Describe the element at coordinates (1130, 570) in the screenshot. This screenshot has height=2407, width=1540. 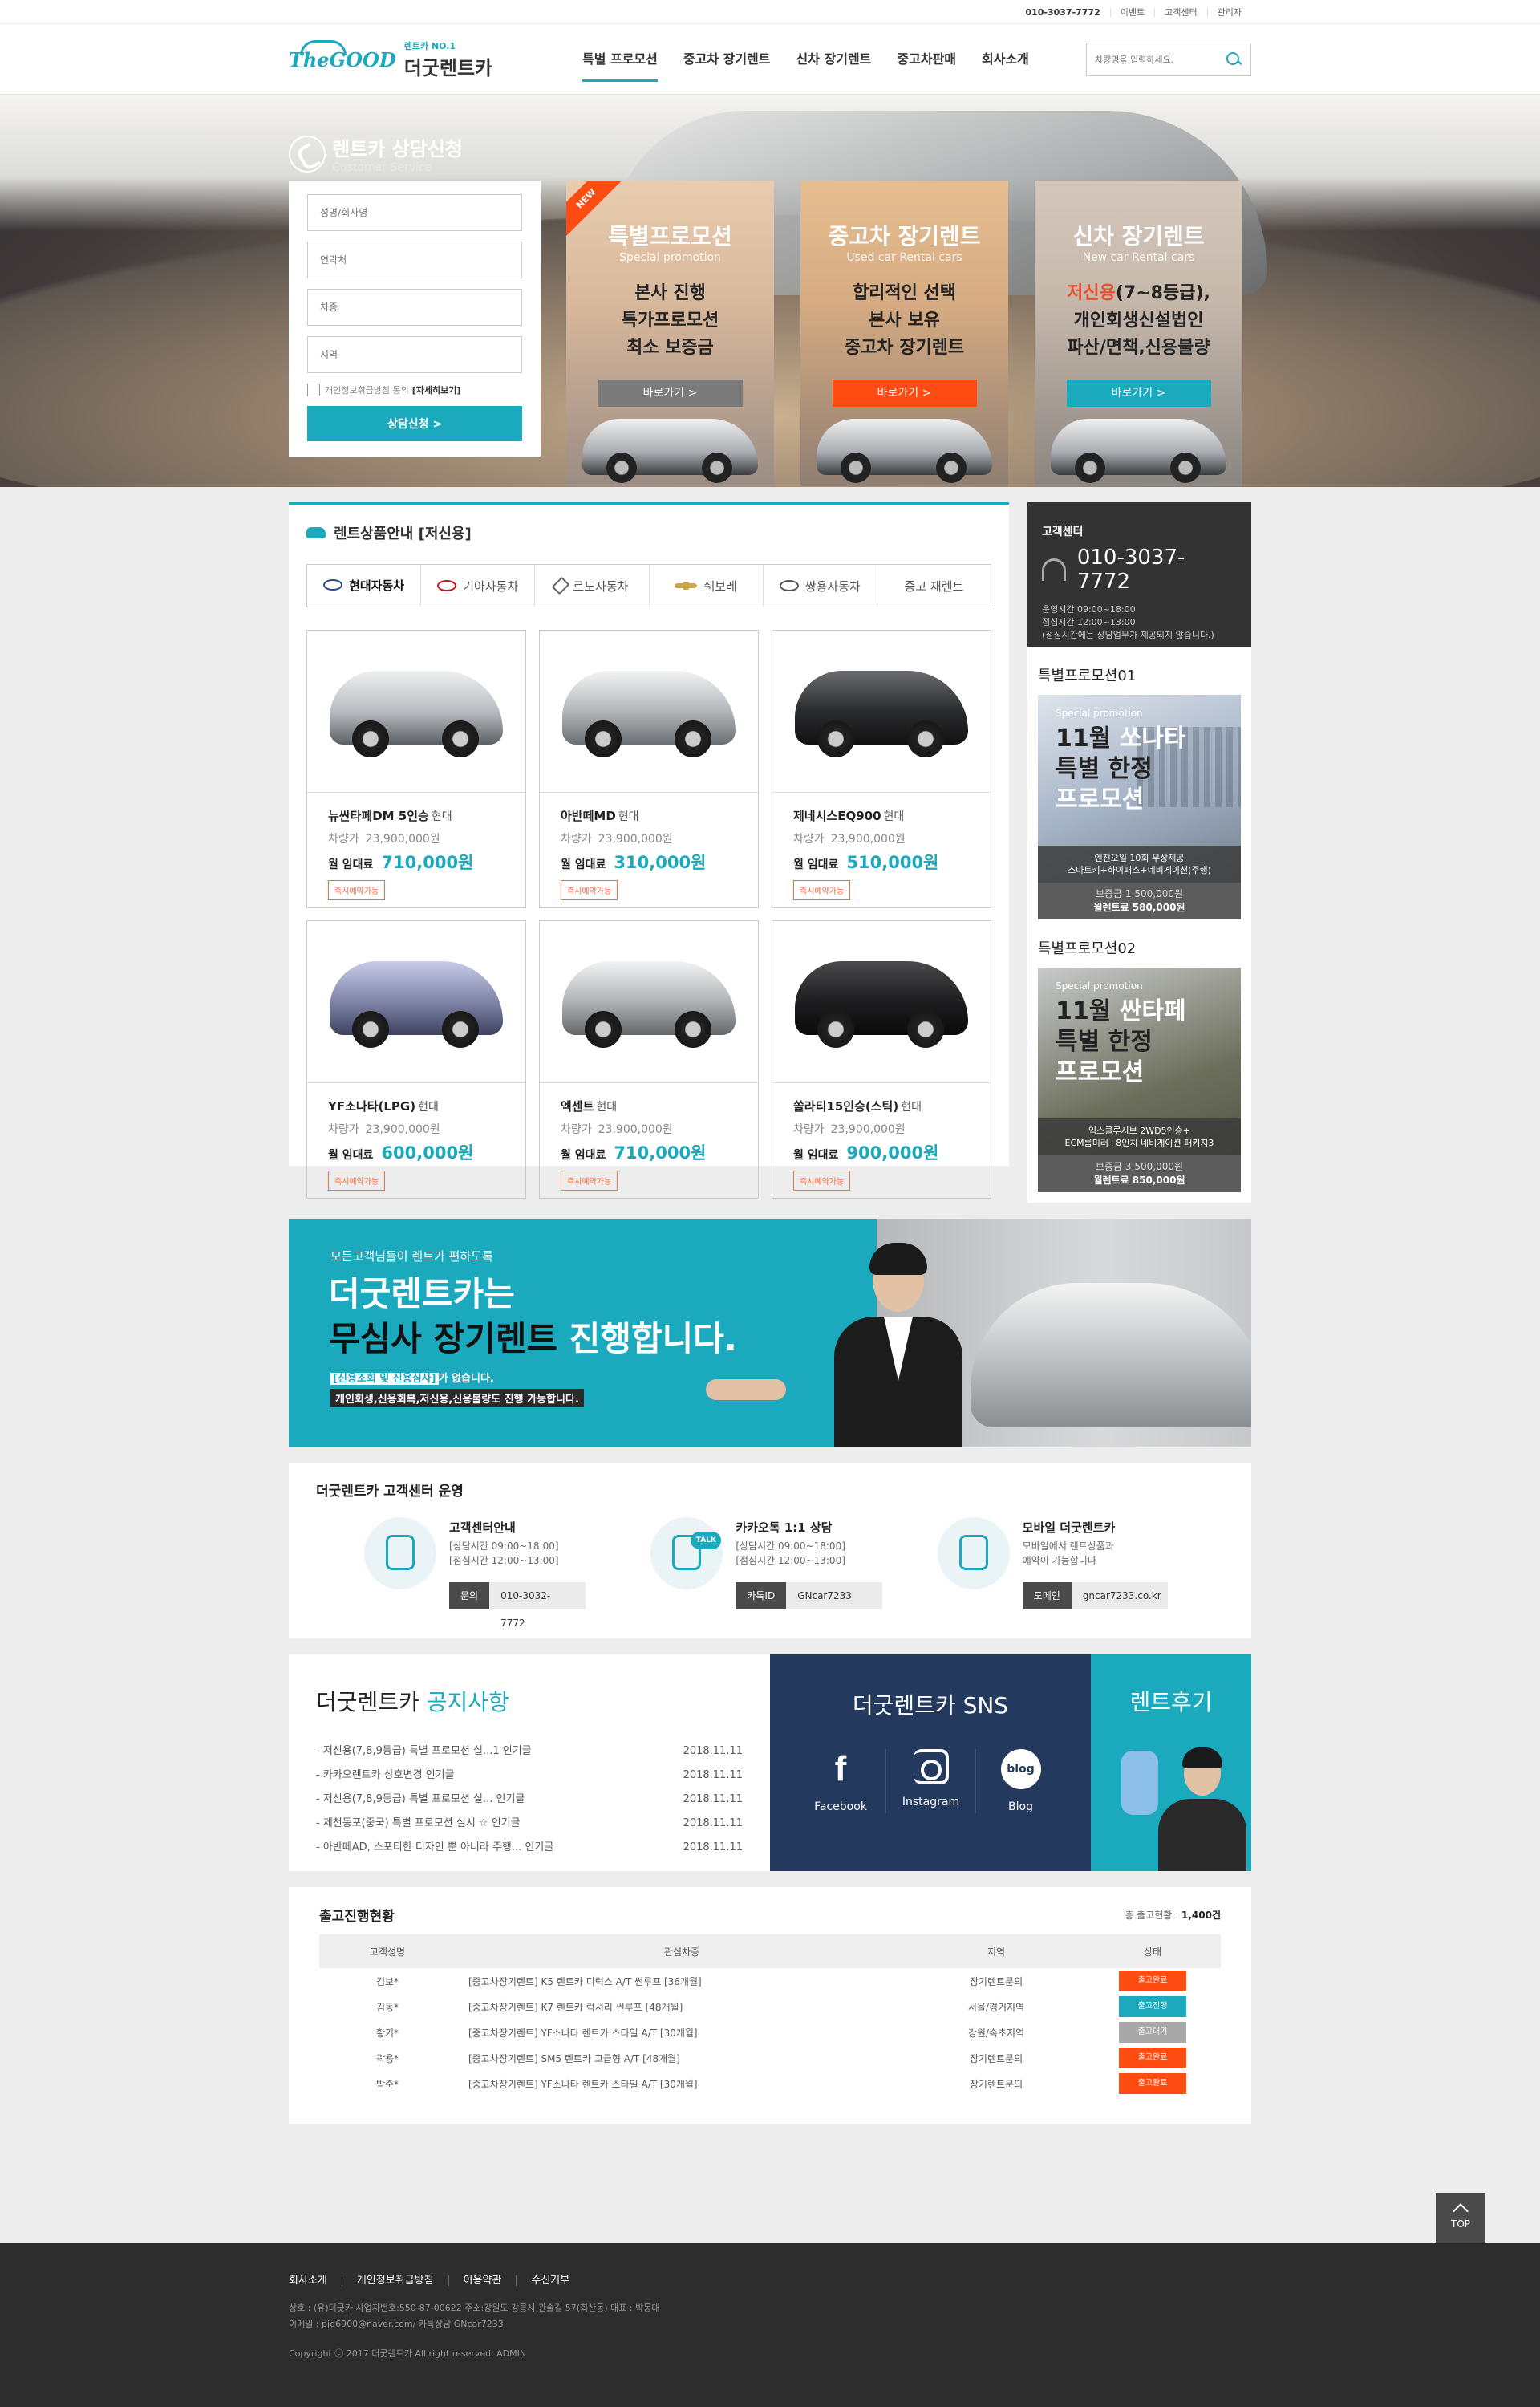
I see `cs-phone: 010-3037-7772` at that location.